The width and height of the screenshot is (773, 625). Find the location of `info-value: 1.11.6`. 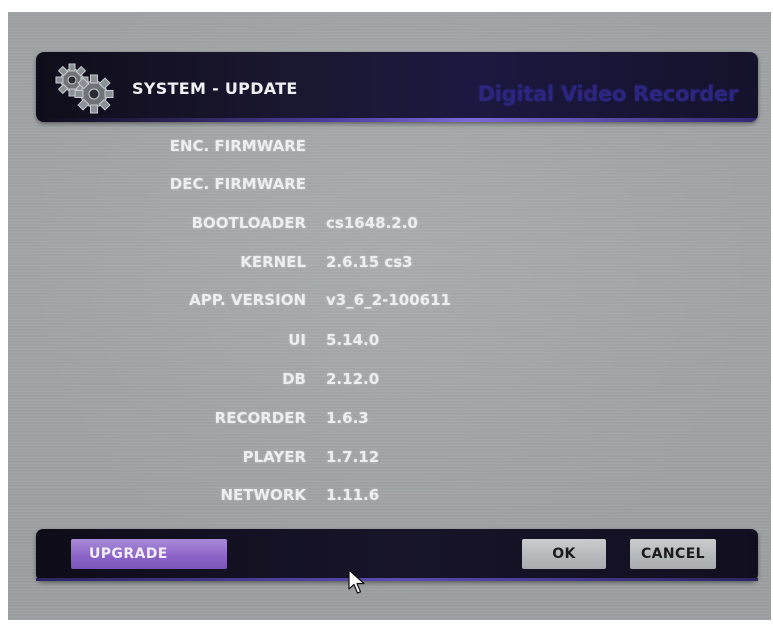

info-value: 1.11.6 is located at coordinates (353, 495).